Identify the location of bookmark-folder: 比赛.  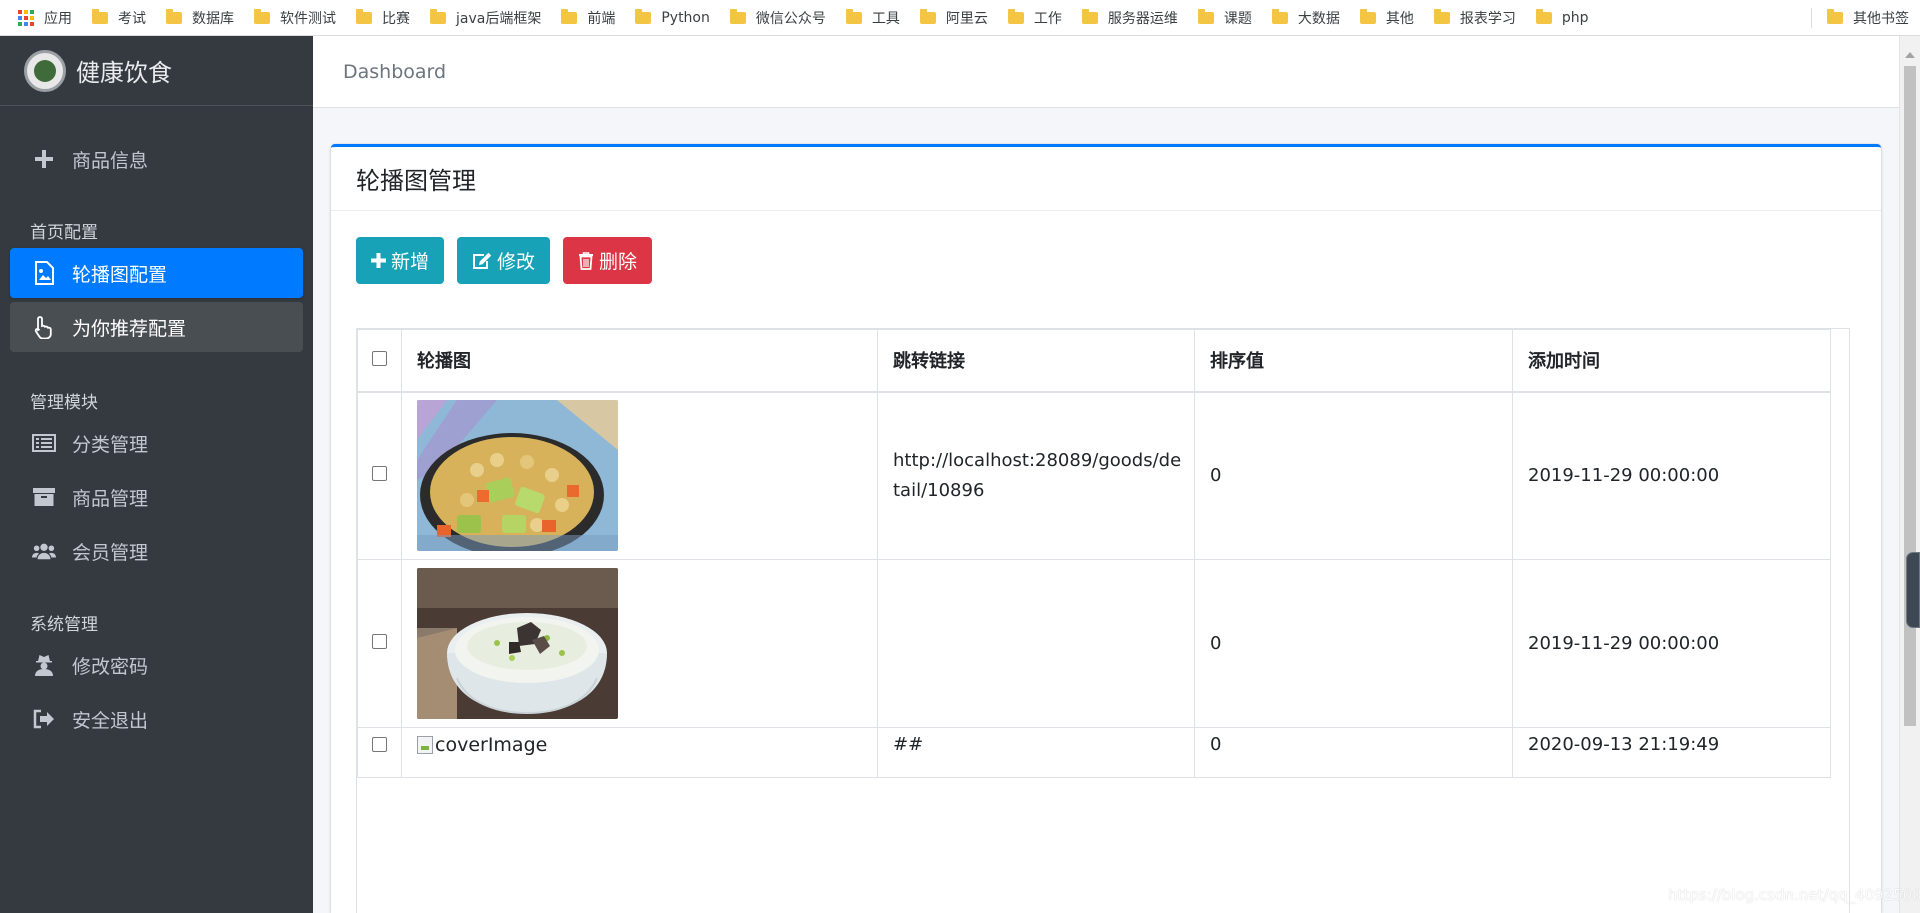
(384, 17).